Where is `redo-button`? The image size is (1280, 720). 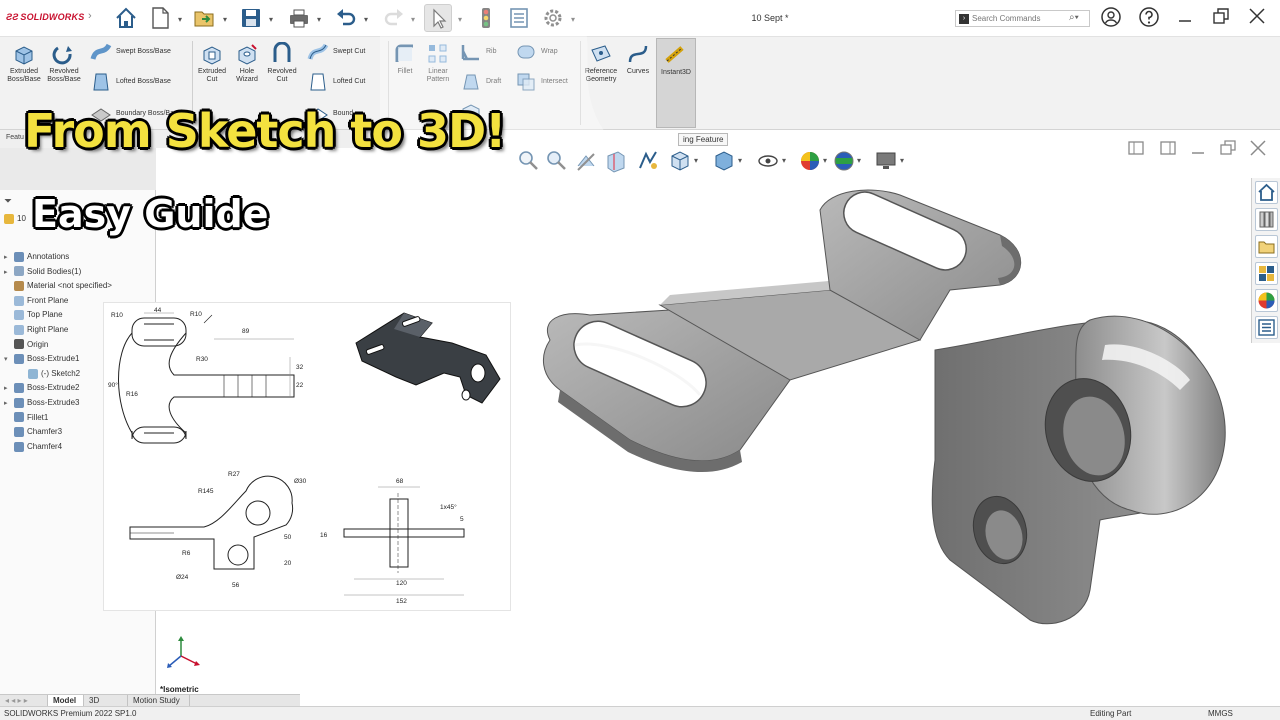
redo-button is located at coordinates (394, 18).